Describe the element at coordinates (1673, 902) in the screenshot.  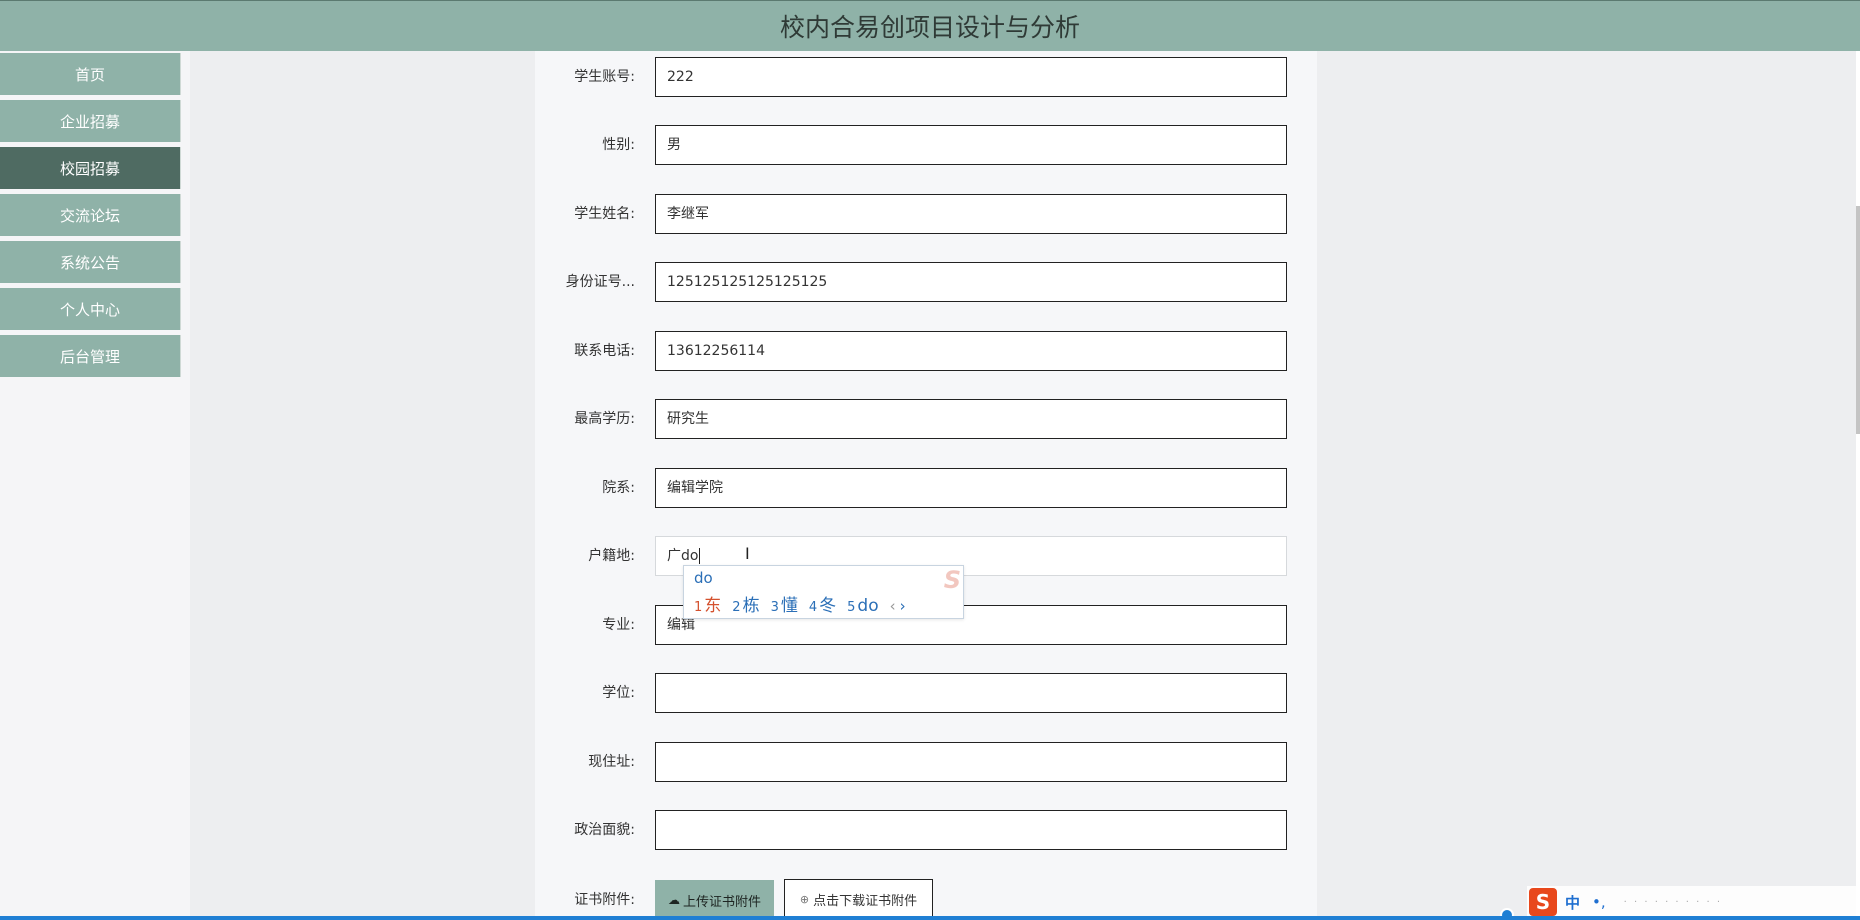
I see `ime-toolbar-dots-icon: · · · · · · · · · ·` at that location.